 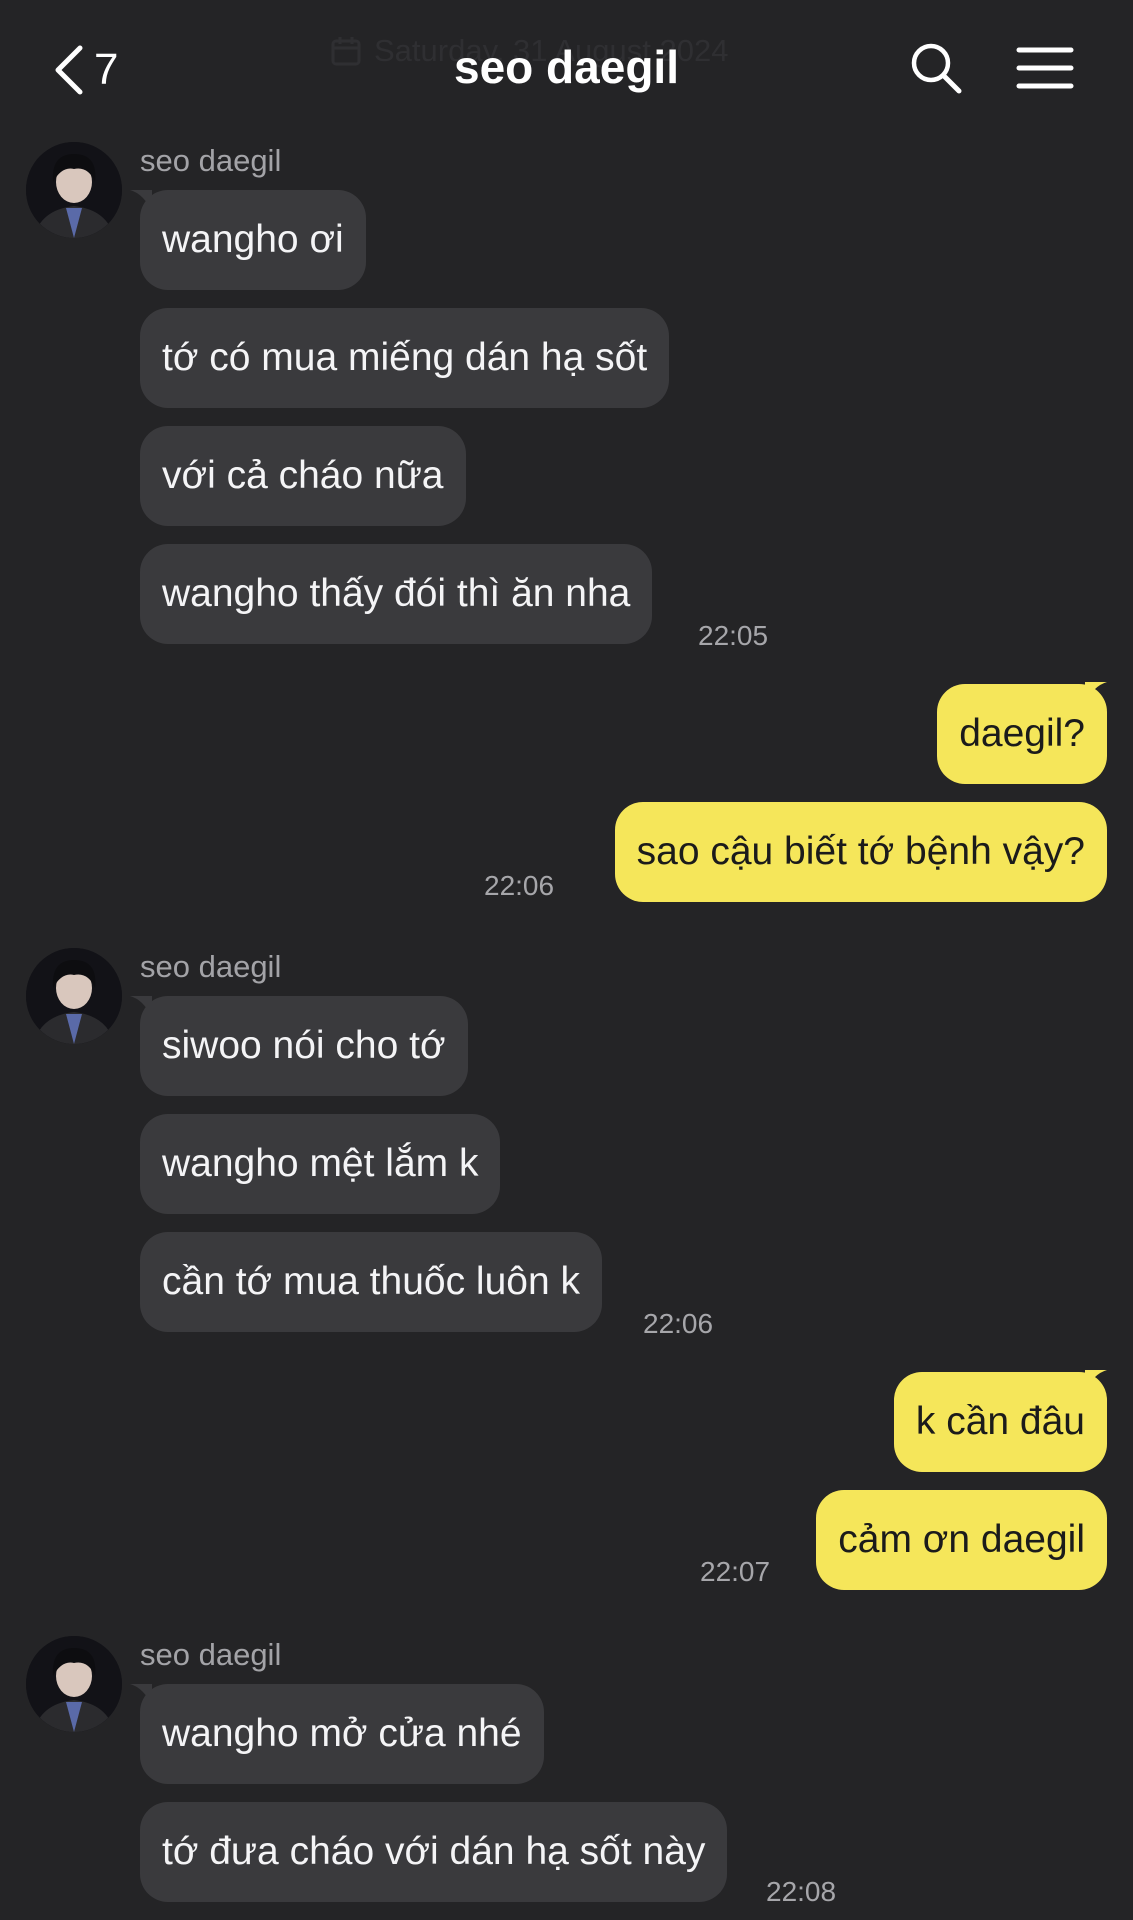 I want to click on message-bubble: cảm ơn daegil, so click(x=961, y=1540).